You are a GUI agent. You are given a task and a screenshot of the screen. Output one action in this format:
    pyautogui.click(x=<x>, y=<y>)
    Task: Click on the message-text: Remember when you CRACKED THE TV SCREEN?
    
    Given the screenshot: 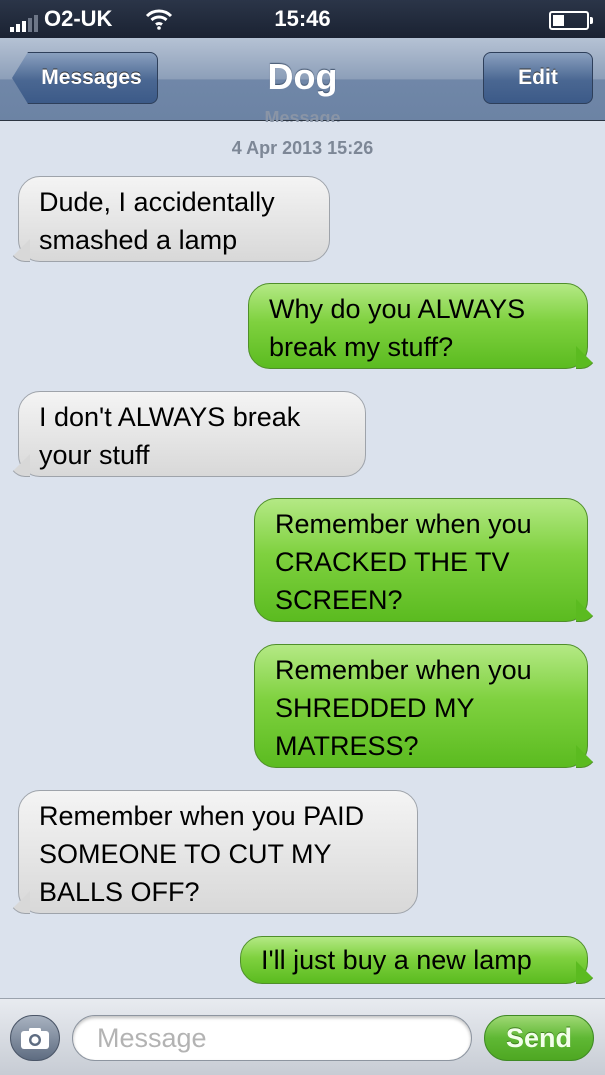 What is the action you would take?
    pyautogui.click(x=403, y=562)
    